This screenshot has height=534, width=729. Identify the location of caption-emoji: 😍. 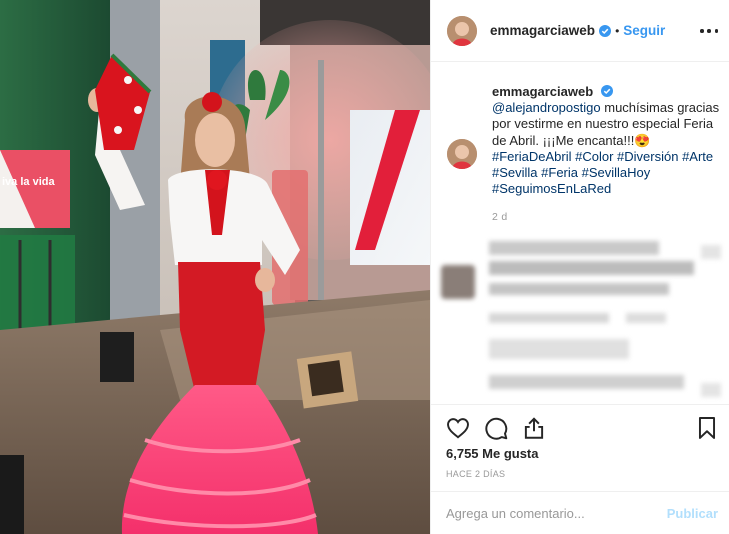
(642, 140).